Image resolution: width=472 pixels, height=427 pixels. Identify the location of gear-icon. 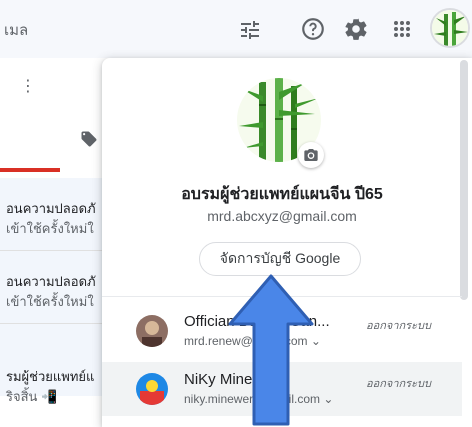
(356, 29).